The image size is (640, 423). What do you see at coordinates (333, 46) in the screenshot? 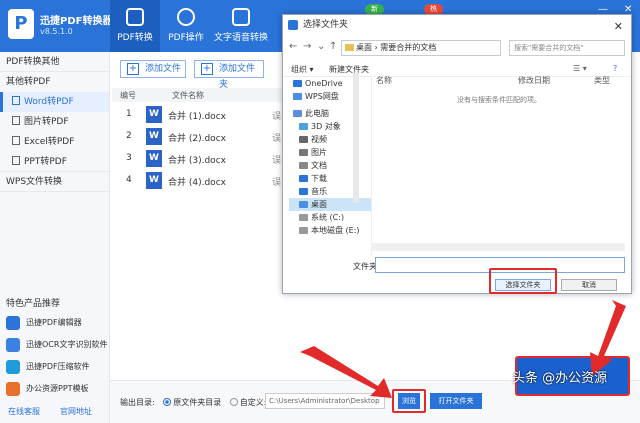
I see `up-icon: ↑` at bounding box center [333, 46].